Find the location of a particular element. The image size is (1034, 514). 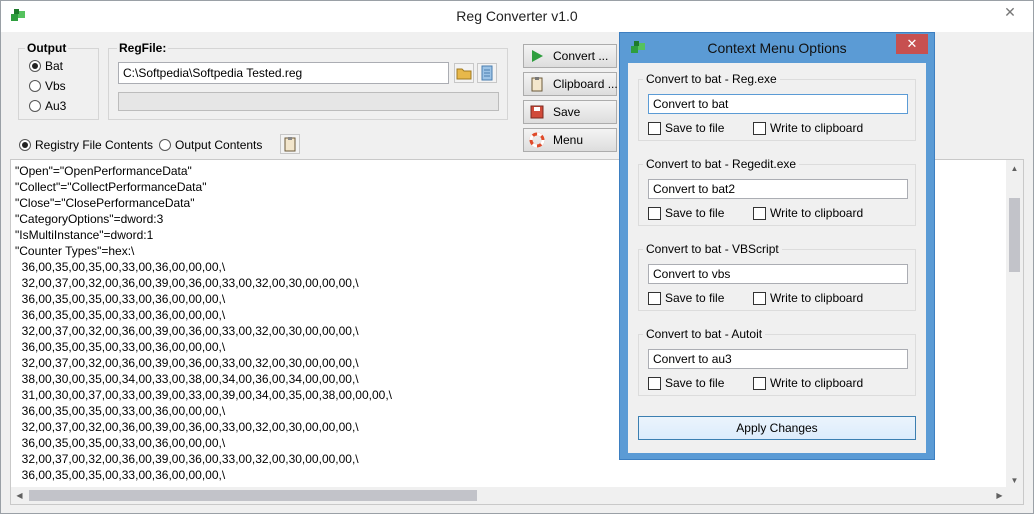

view-radio-output: Output Contents is located at coordinates (210, 145).